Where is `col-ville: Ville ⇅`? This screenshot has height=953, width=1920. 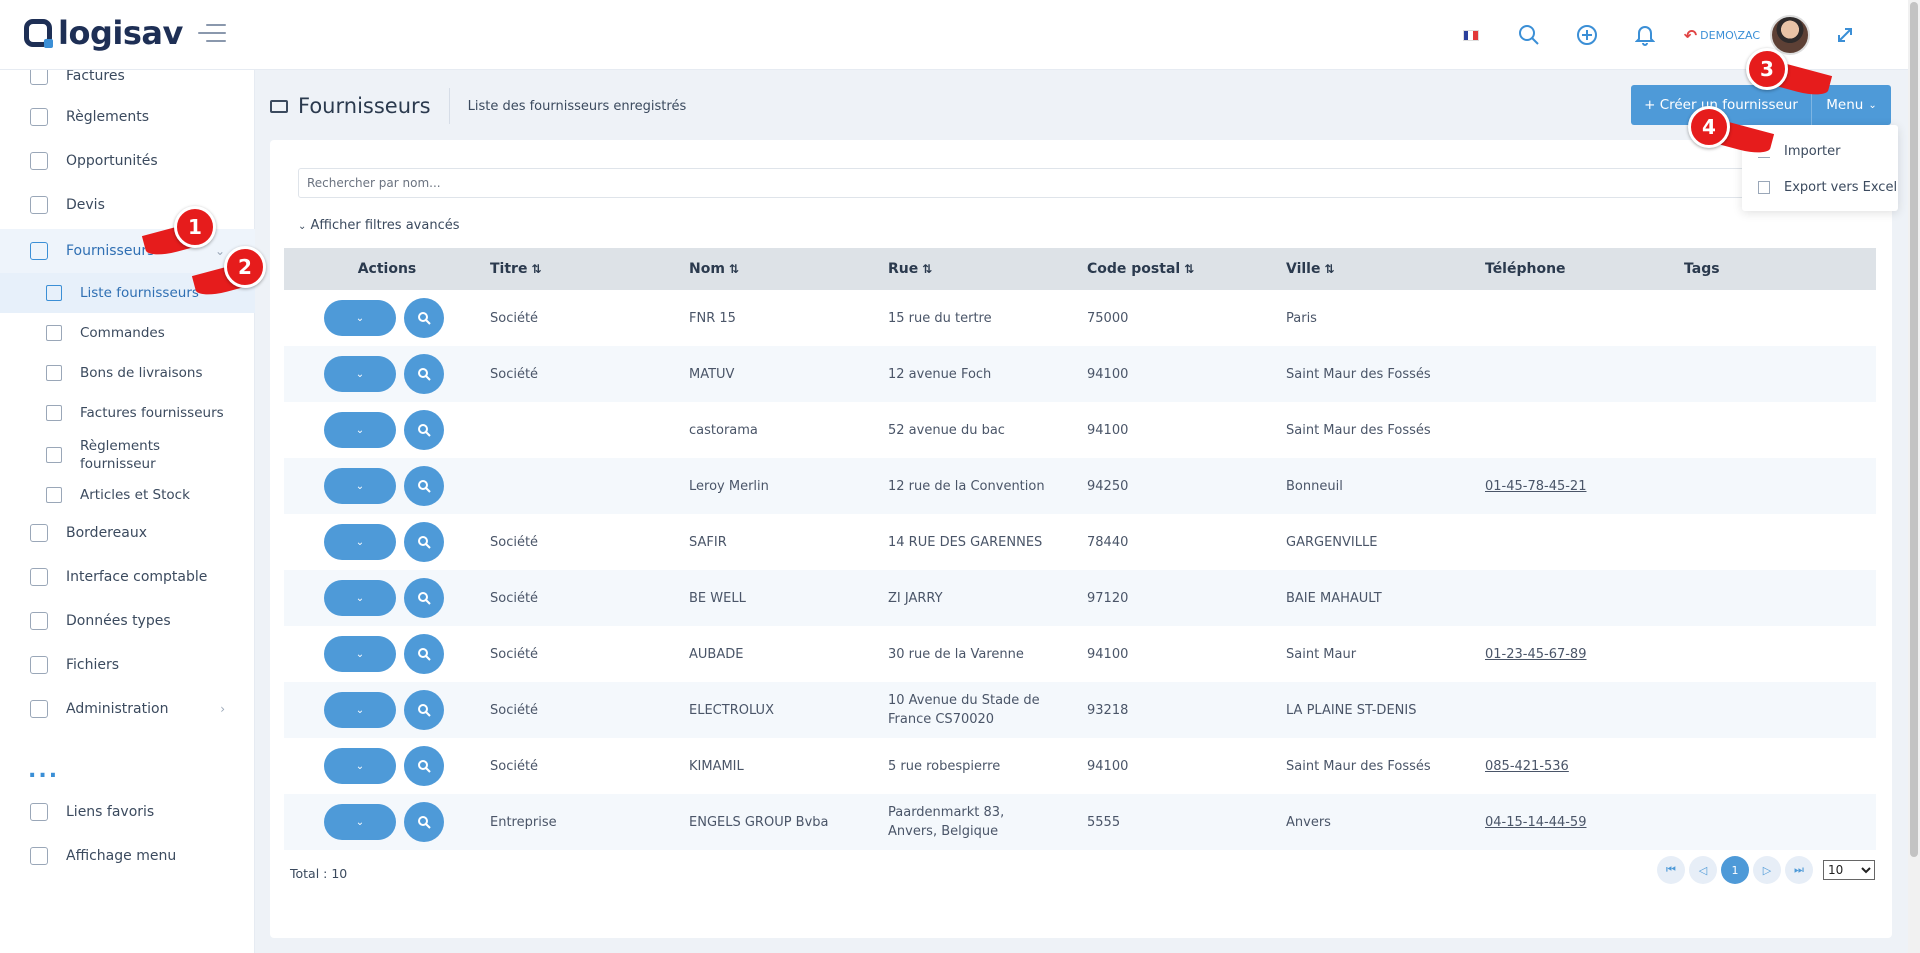 col-ville: Ville ⇅ is located at coordinates (1385, 269).